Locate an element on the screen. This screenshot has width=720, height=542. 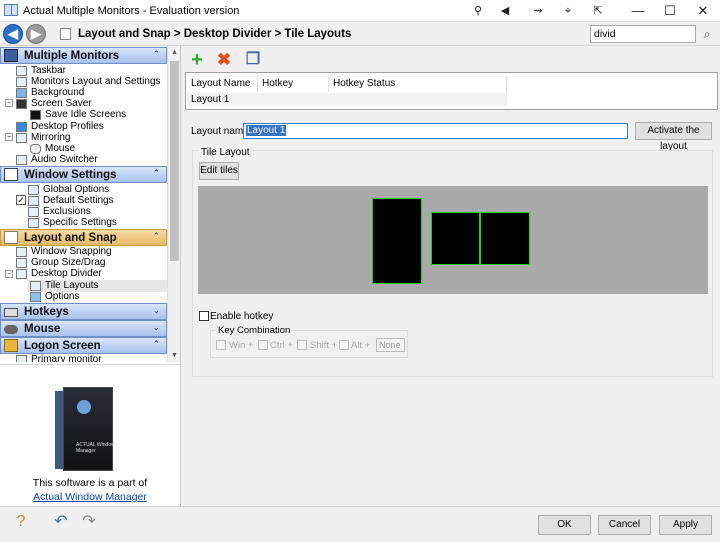
hotkey-key-field: None is located at coordinates (390, 345).